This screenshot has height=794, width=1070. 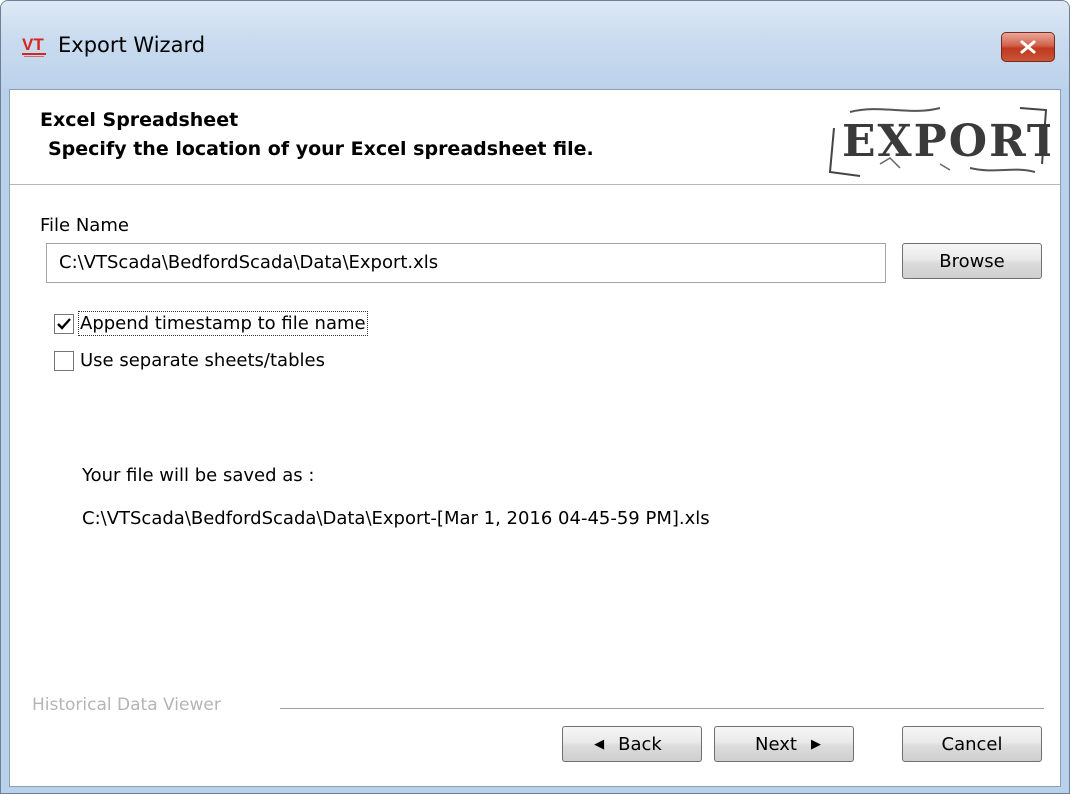 What do you see at coordinates (466, 263) in the screenshot?
I see `file-name-input: C:\VTScada\BedfordScada\Data\Export.xls` at bounding box center [466, 263].